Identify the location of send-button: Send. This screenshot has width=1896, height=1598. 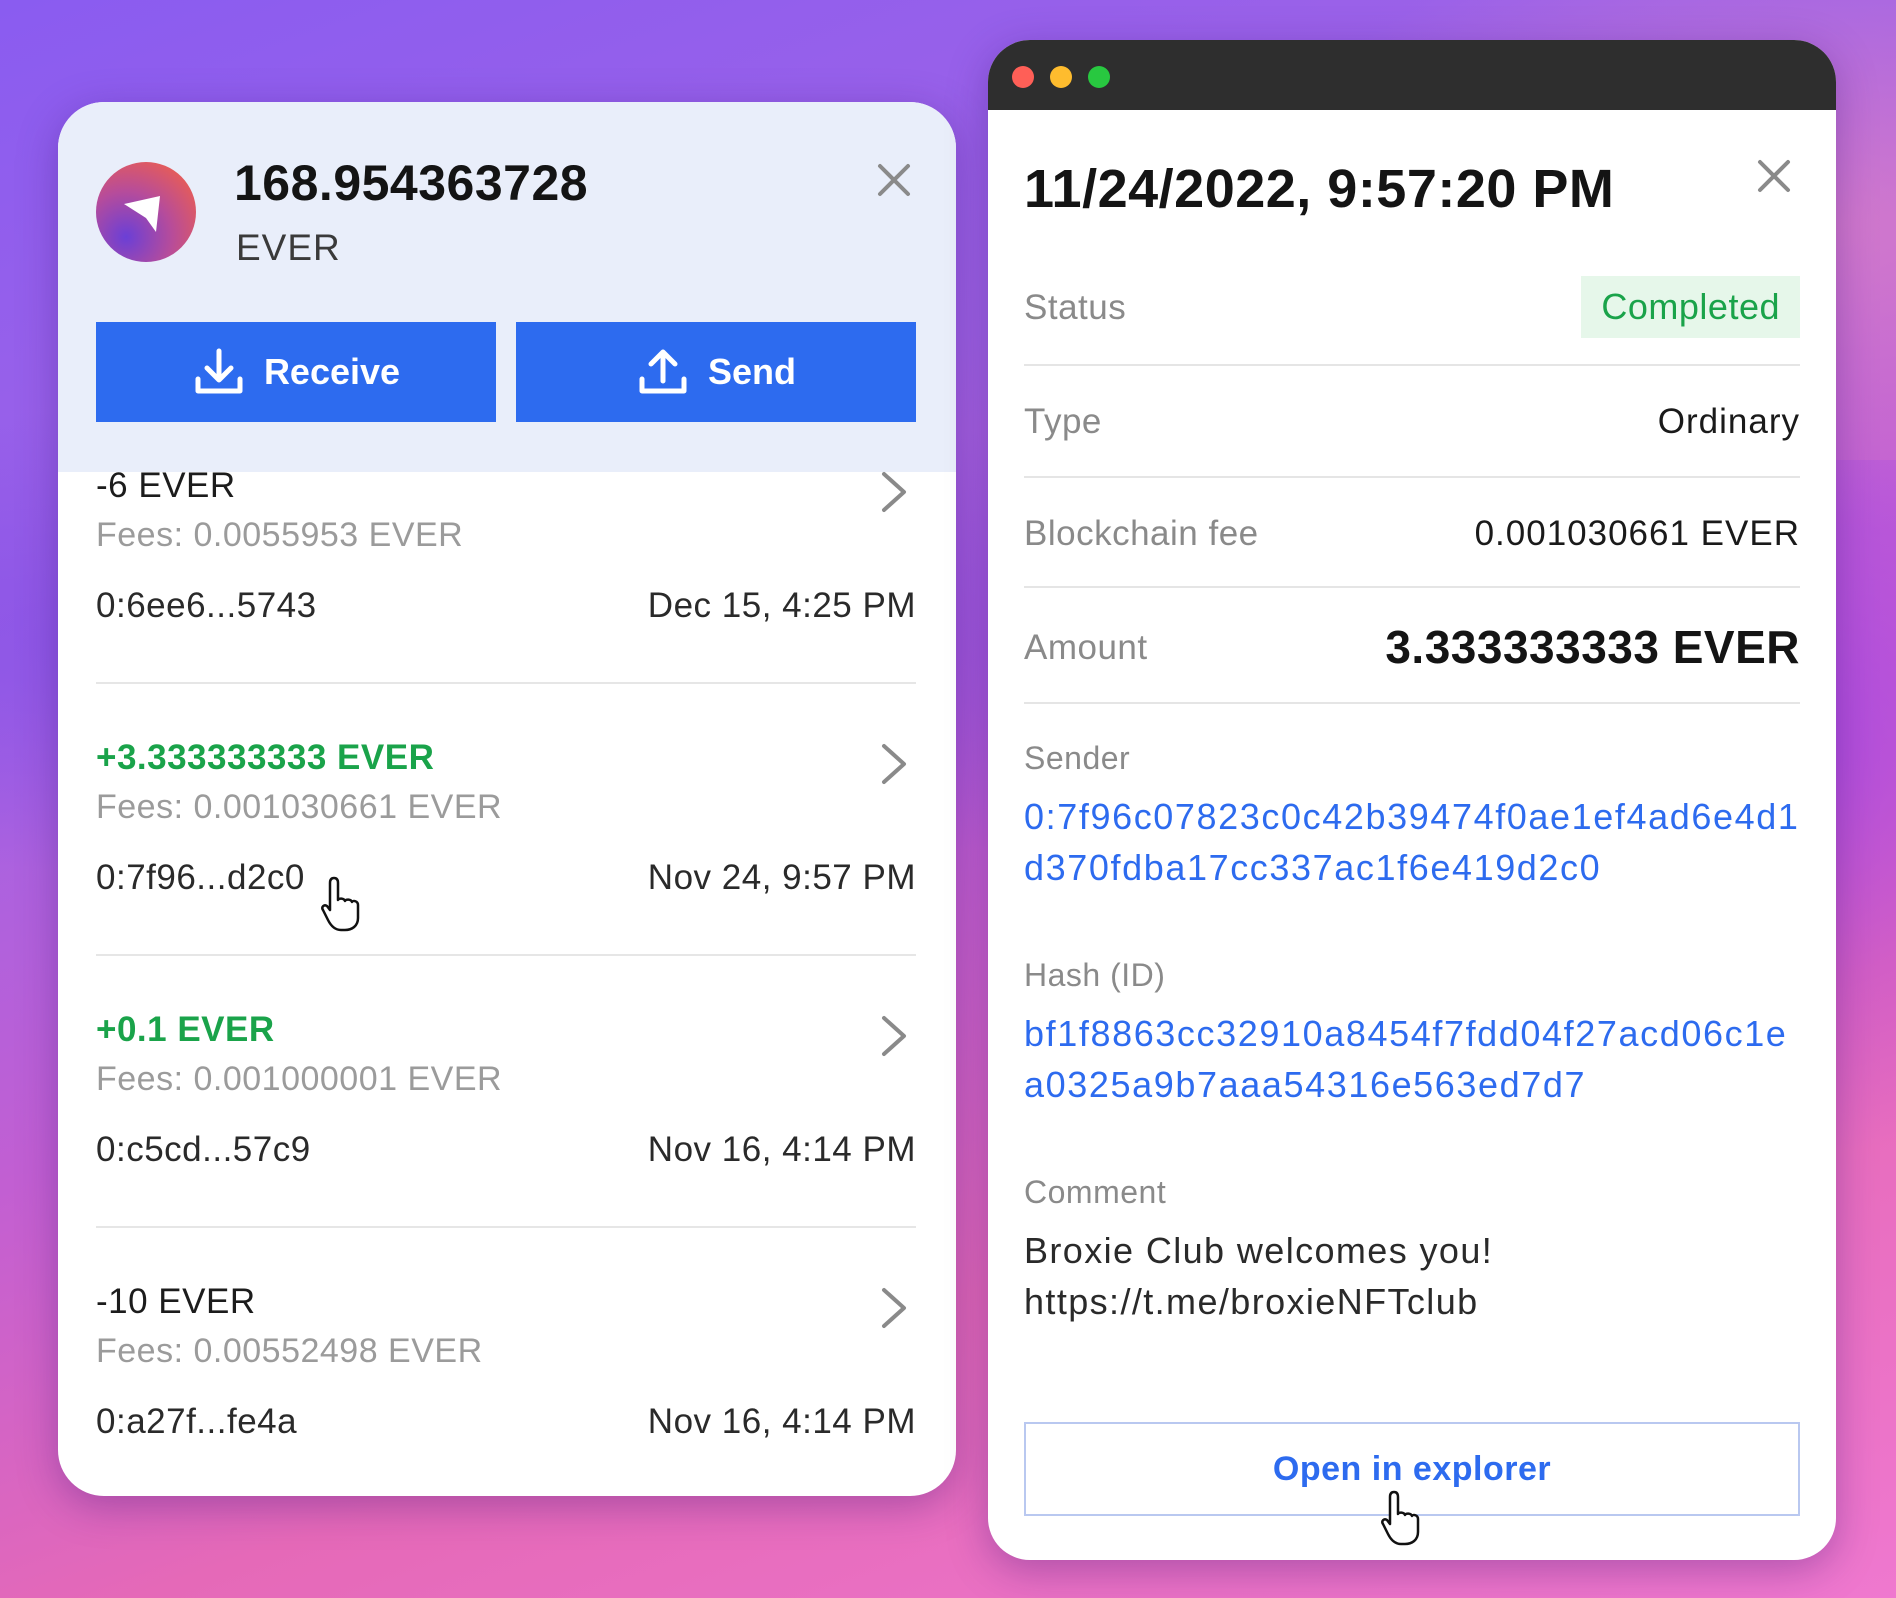
(716, 372).